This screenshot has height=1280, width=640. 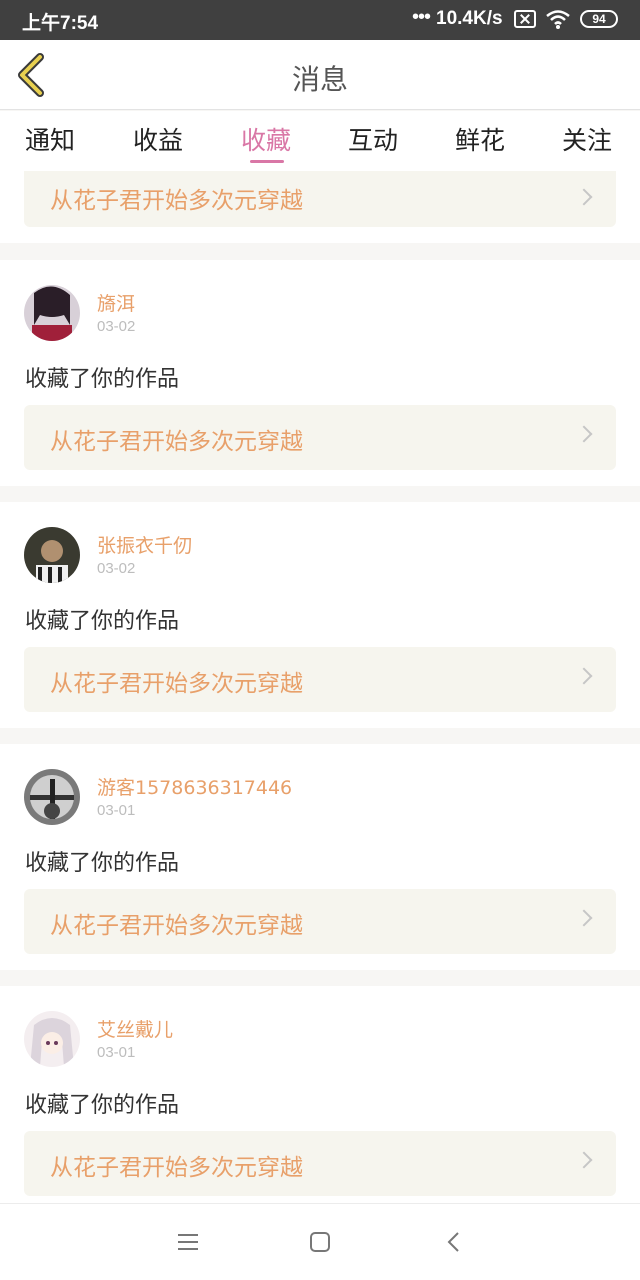 I want to click on wifi-icon, so click(x=558, y=19).